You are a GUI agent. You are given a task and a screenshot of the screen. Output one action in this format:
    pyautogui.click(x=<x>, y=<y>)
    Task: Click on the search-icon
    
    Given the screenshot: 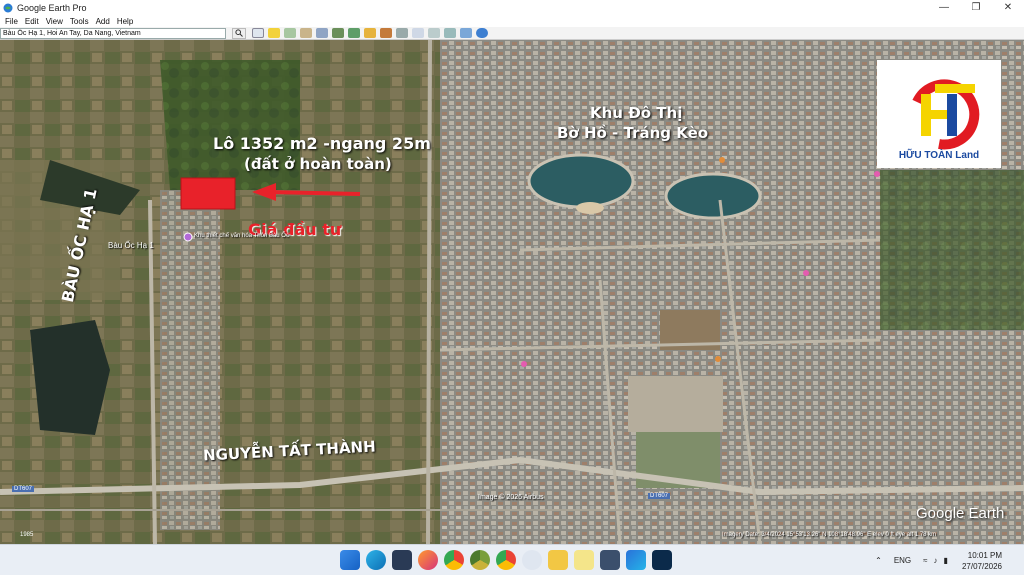 What is the action you would take?
    pyautogui.click(x=239, y=33)
    